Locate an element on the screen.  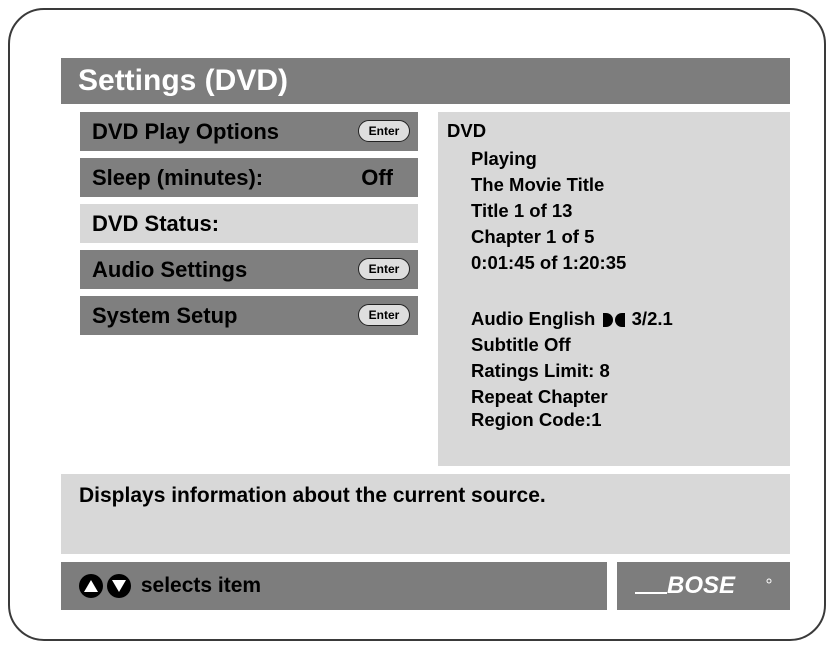
status-line: The Movie Title is located at coordinates (538, 184).